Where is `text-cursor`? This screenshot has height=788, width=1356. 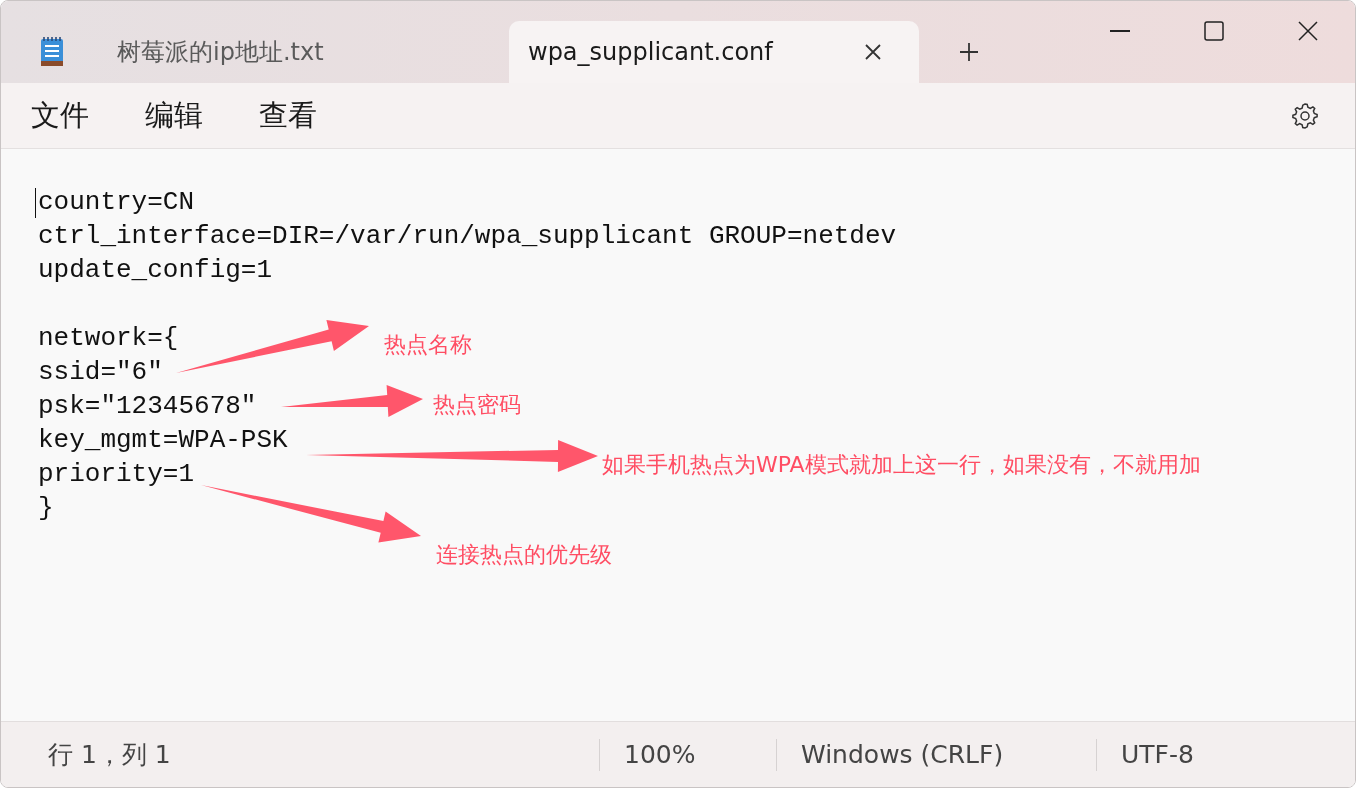 text-cursor is located at coordinates (35, 203).